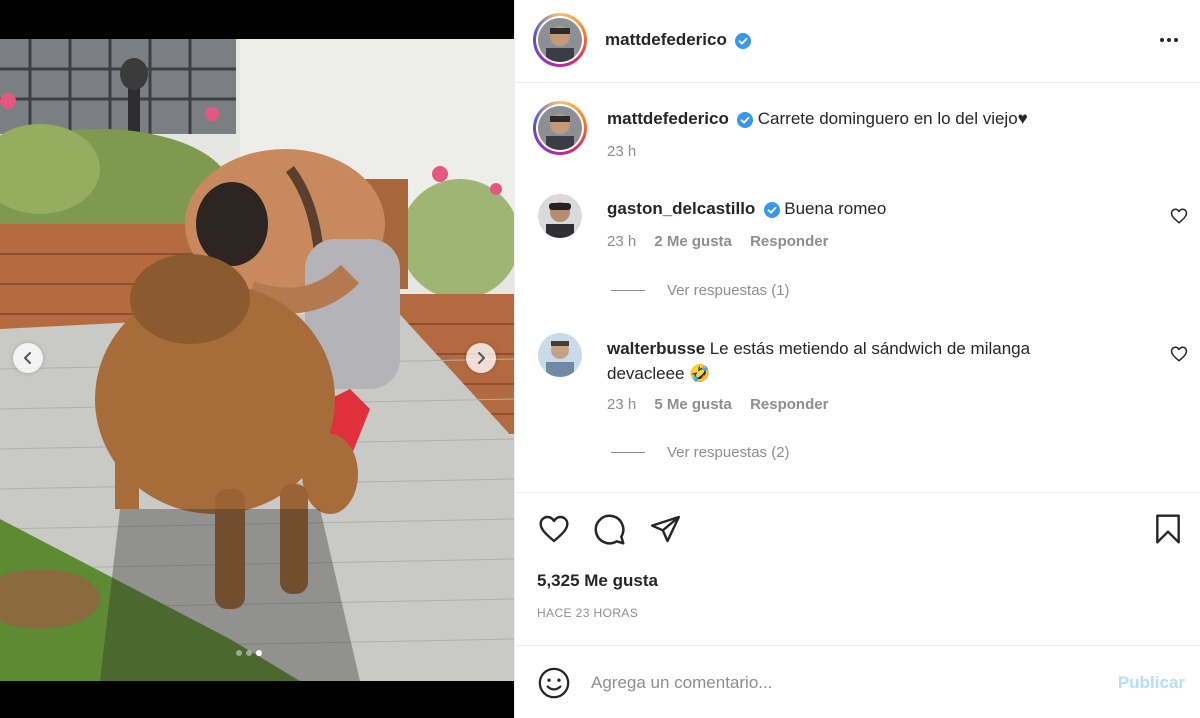  What do you see at coordinates (666, 39) in the screenshot?
I see `author-username: mattdefederico` at bounding box center [666, 39].